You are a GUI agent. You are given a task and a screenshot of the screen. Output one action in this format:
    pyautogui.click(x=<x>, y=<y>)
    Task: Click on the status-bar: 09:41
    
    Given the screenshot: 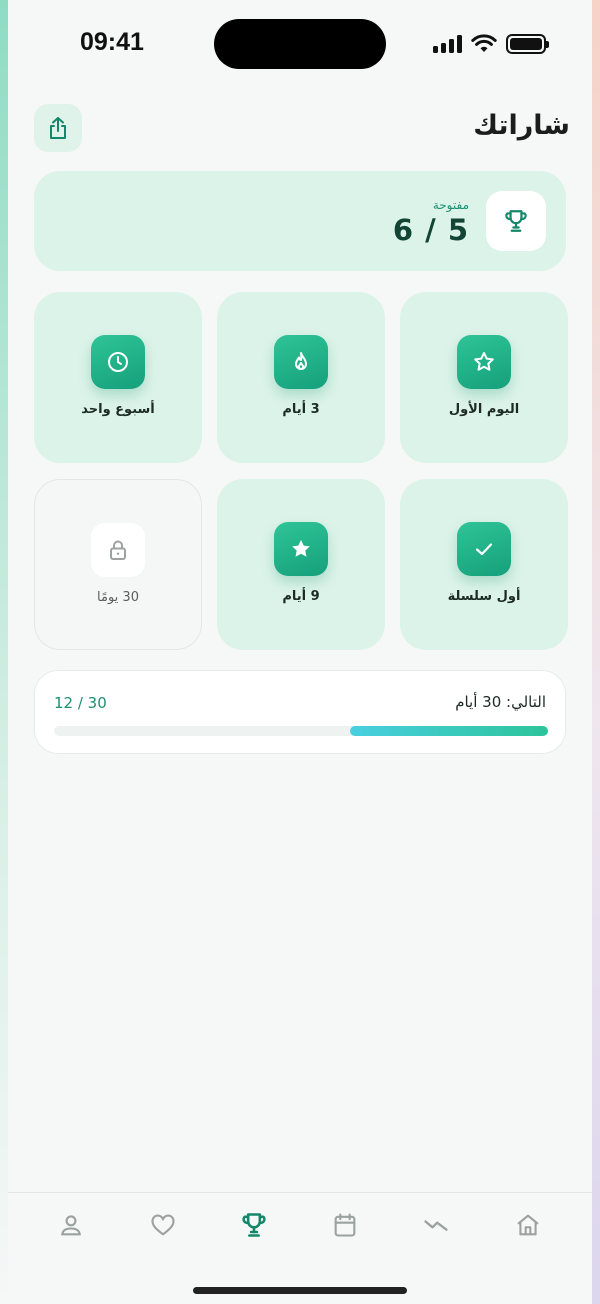 What is the action you would take?
    pyautogui.click(x=300, y=45)
    